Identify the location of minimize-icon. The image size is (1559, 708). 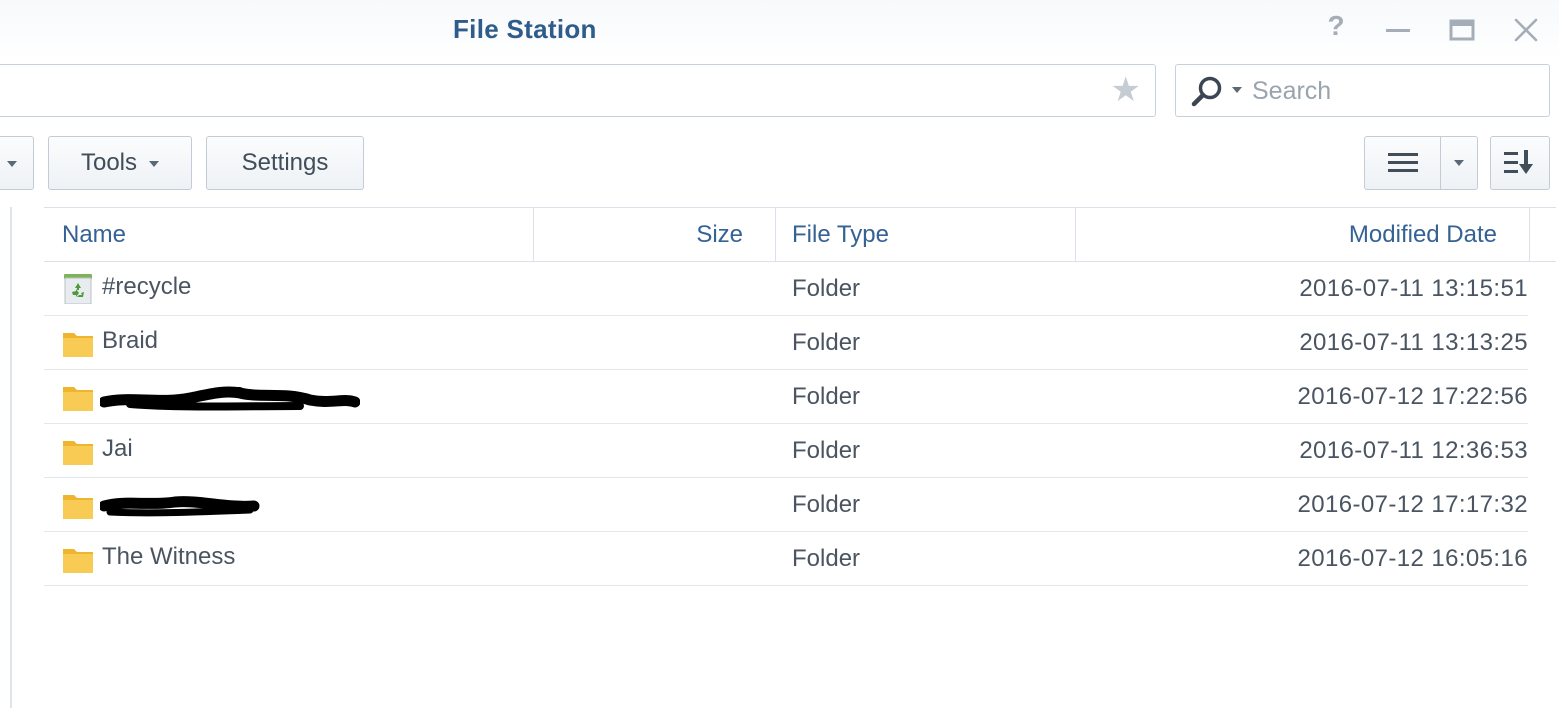
(1398, 30).